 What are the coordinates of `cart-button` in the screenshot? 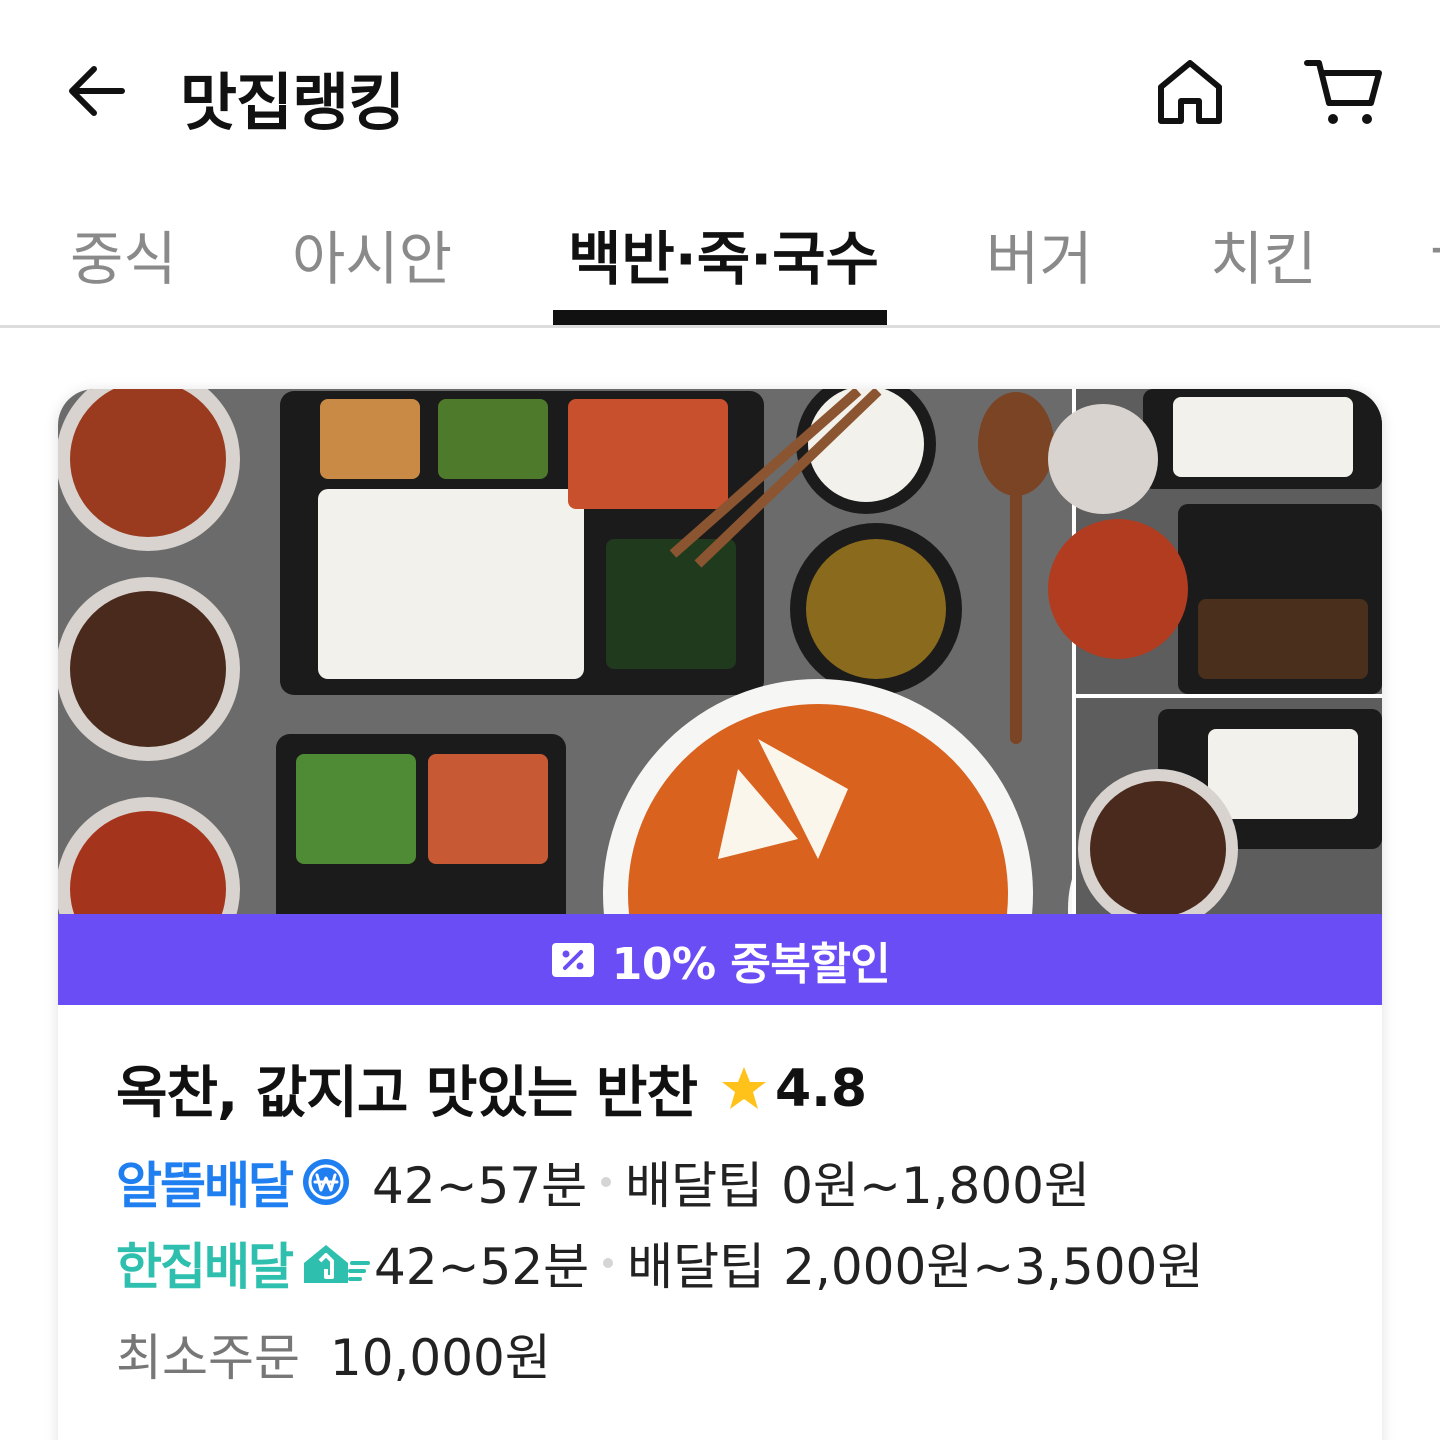 It's located at (1344, 92).